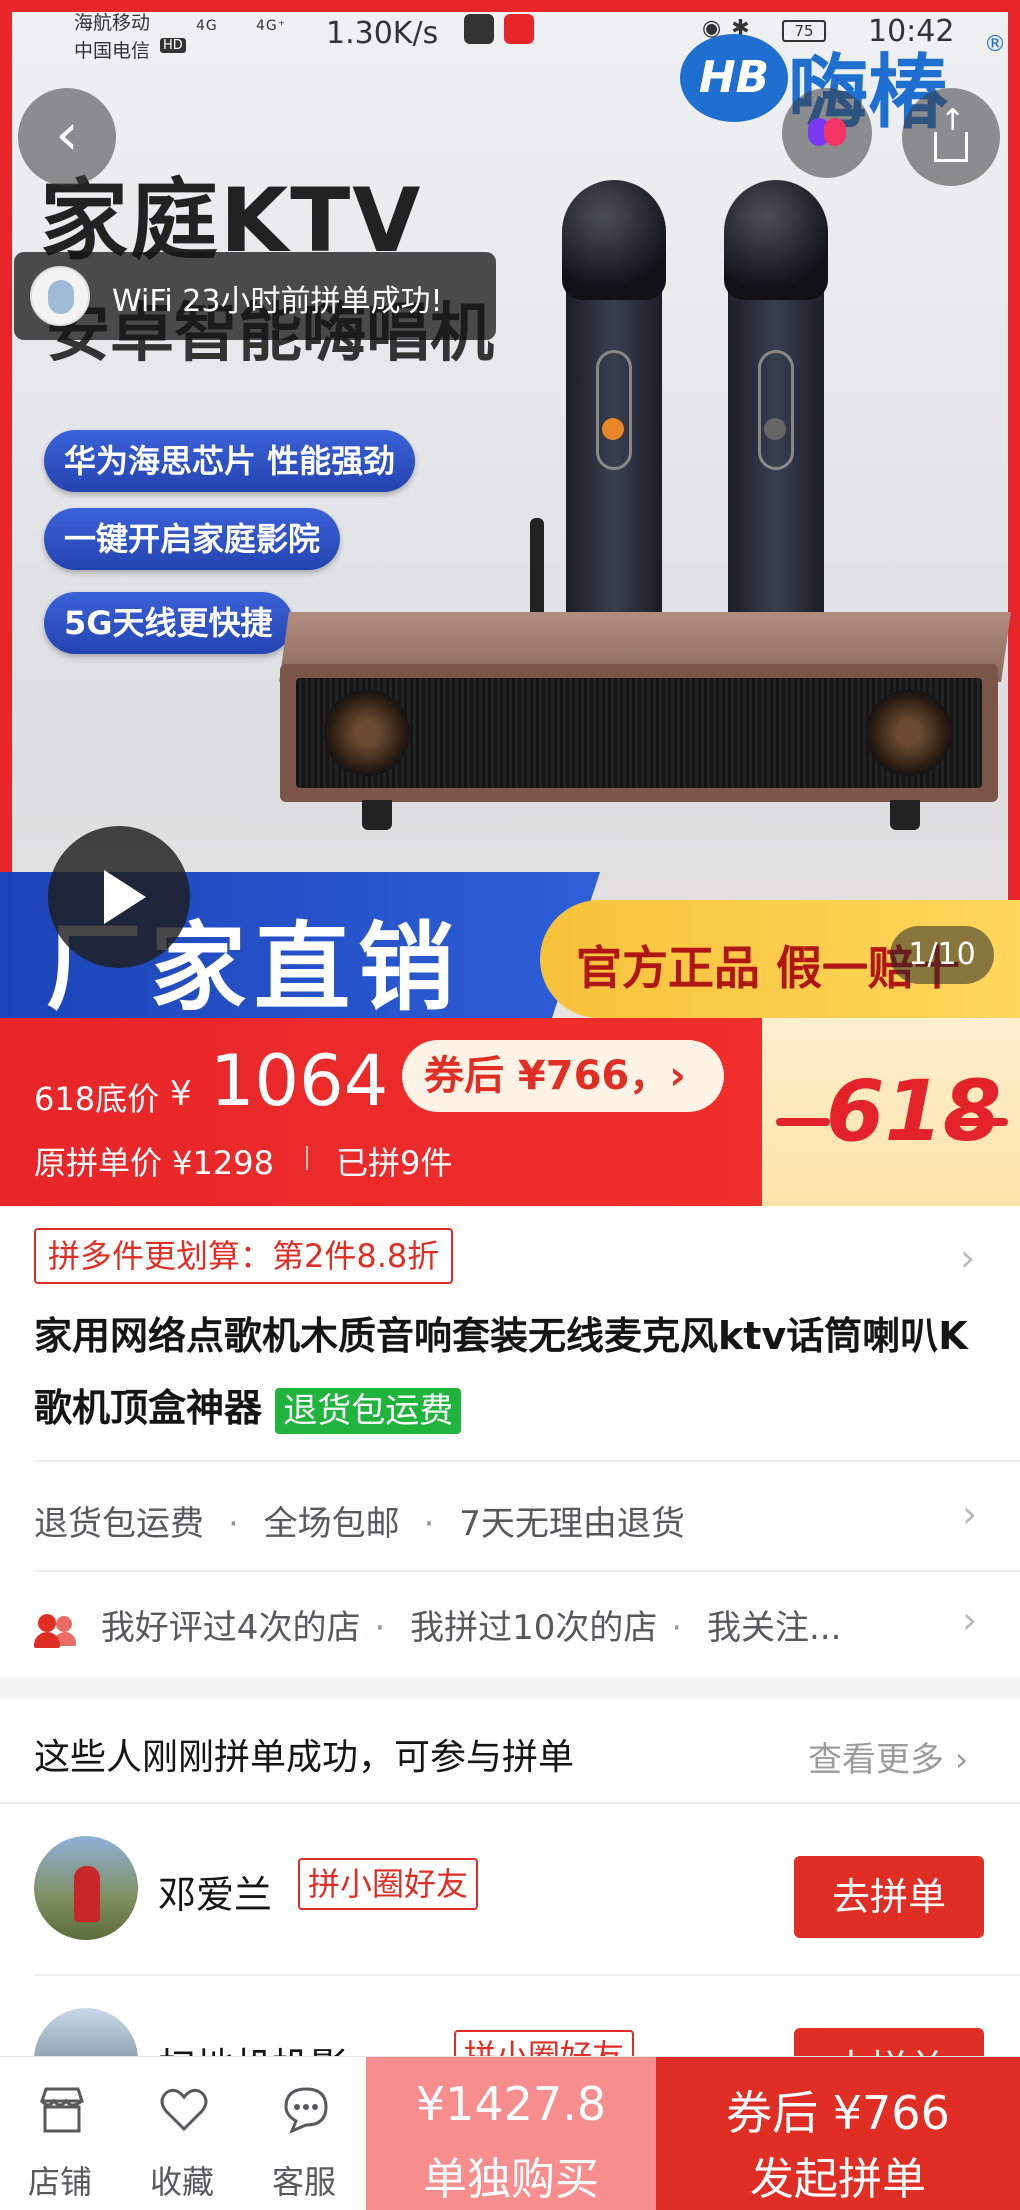 This screenshot has height=2210, width=1020. What do you see at coordinates (59, 2182) in the screenshot?
I see `store-tab-label: 店铺` at bounding box center [59, 2182].